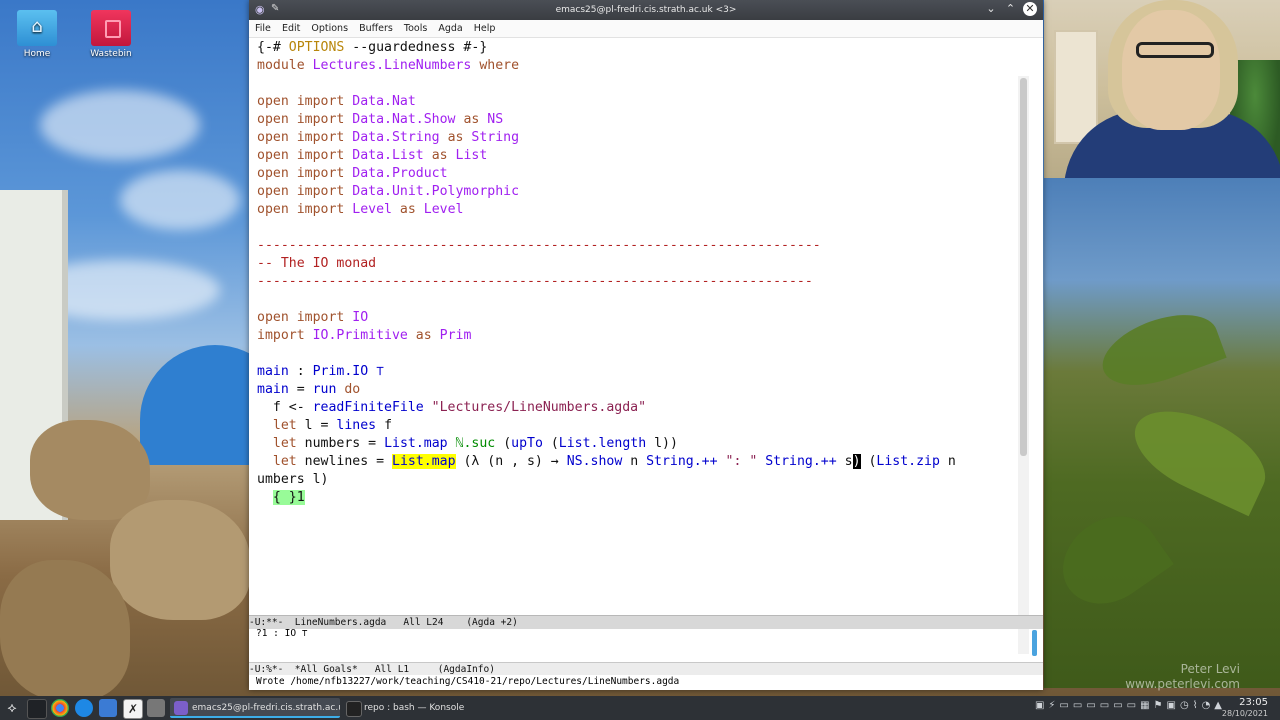  Describe the element at coordinates (495, 65) in the screenshot. I see `code-token: where` at that location.